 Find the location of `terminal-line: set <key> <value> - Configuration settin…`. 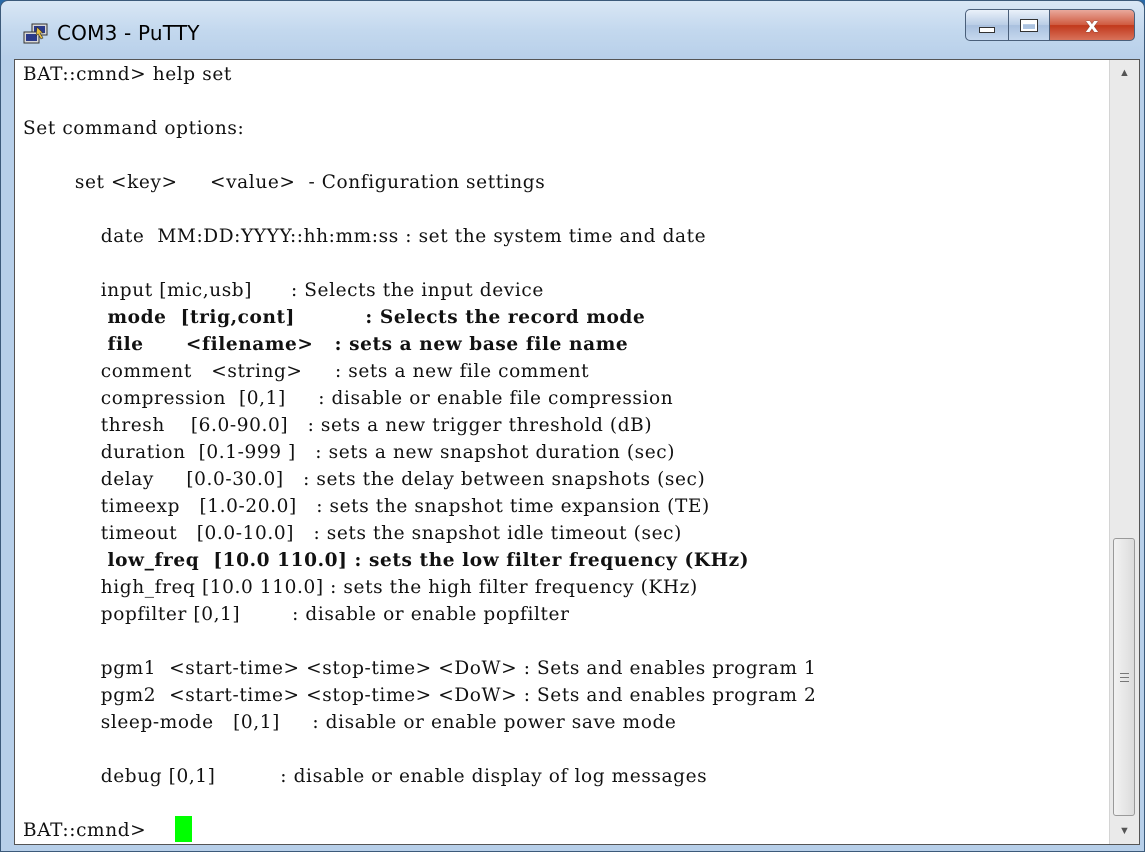

terminal-line: set <key> <value> - Configuration settin… is located at coordinates (284, 182).